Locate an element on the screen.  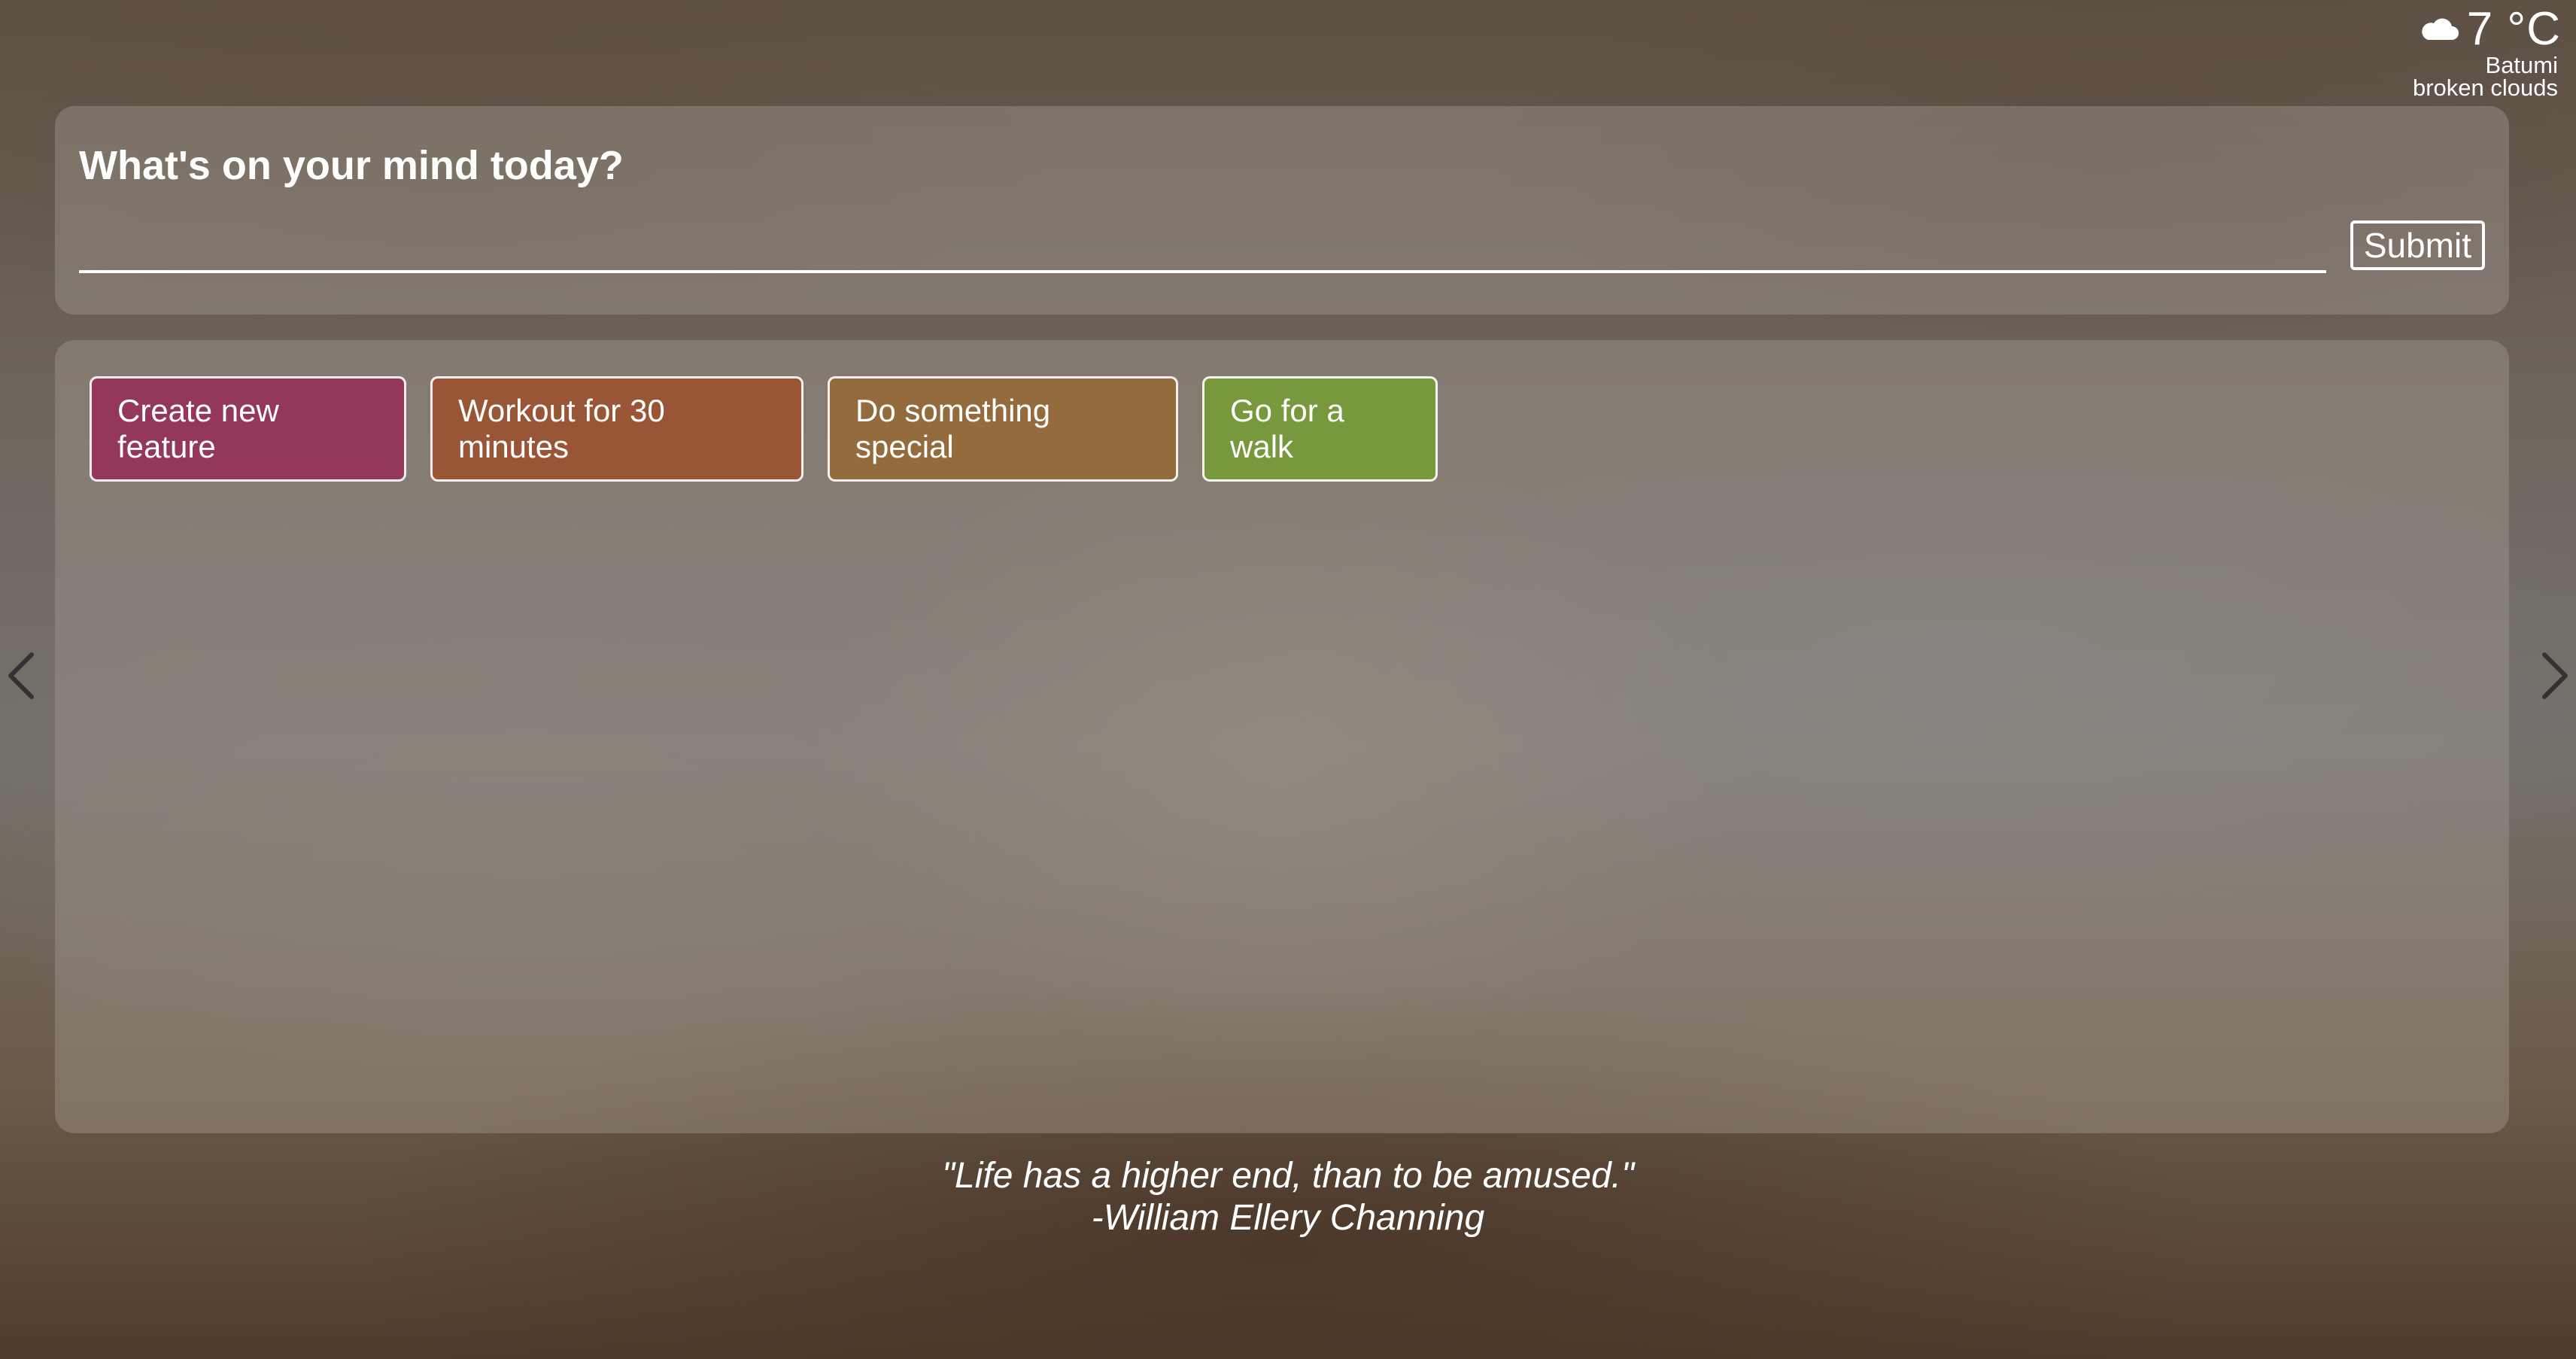
task-button: Create new feature is located at coordinates (248, 429).